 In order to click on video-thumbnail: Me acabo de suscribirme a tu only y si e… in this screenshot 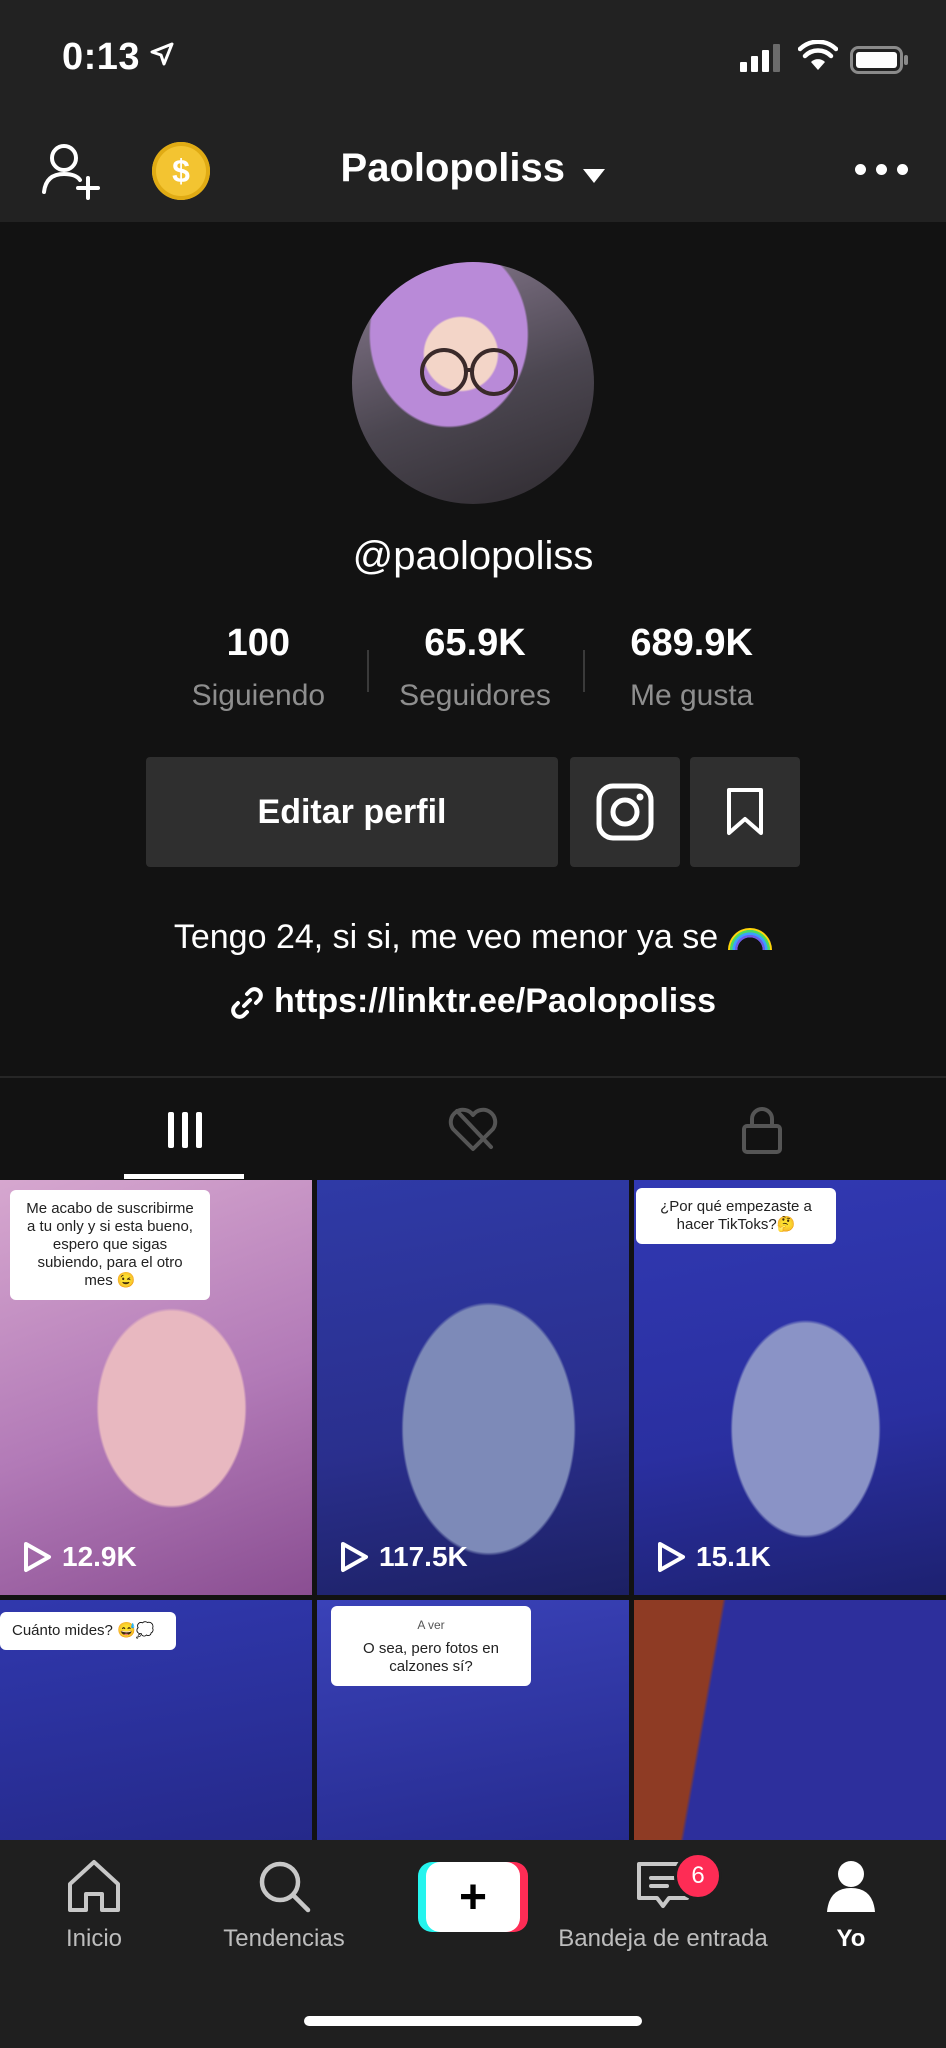, I will do `click(156, 1387)`.